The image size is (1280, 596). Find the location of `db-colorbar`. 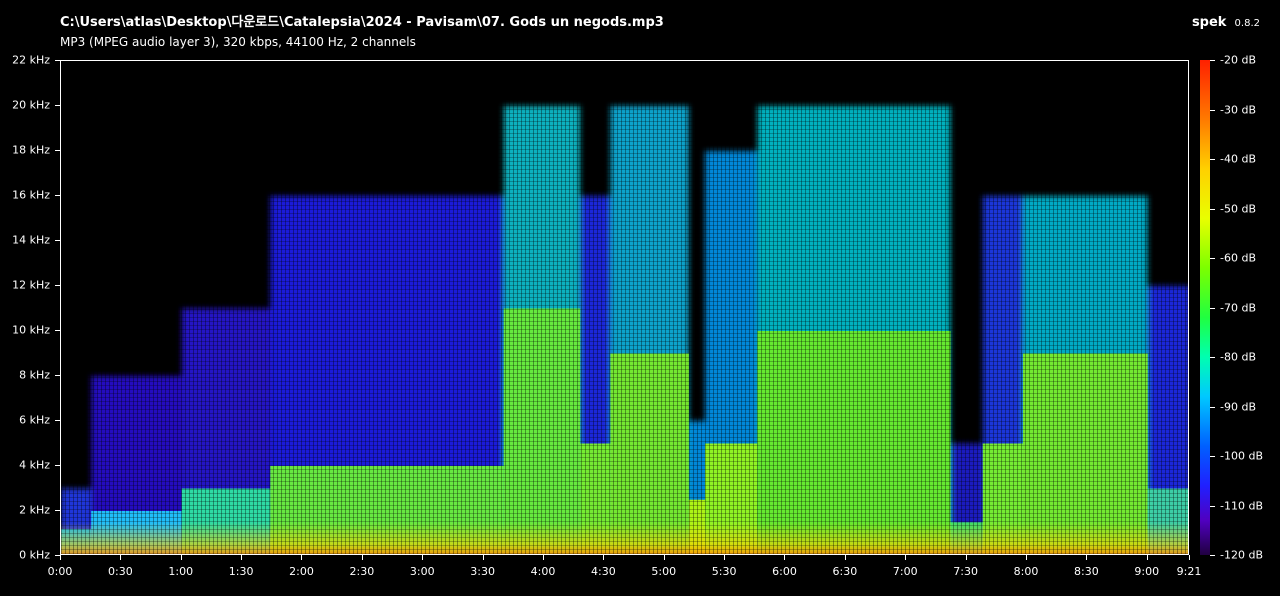

db-colorbar is located at coordinates (1205, 307).